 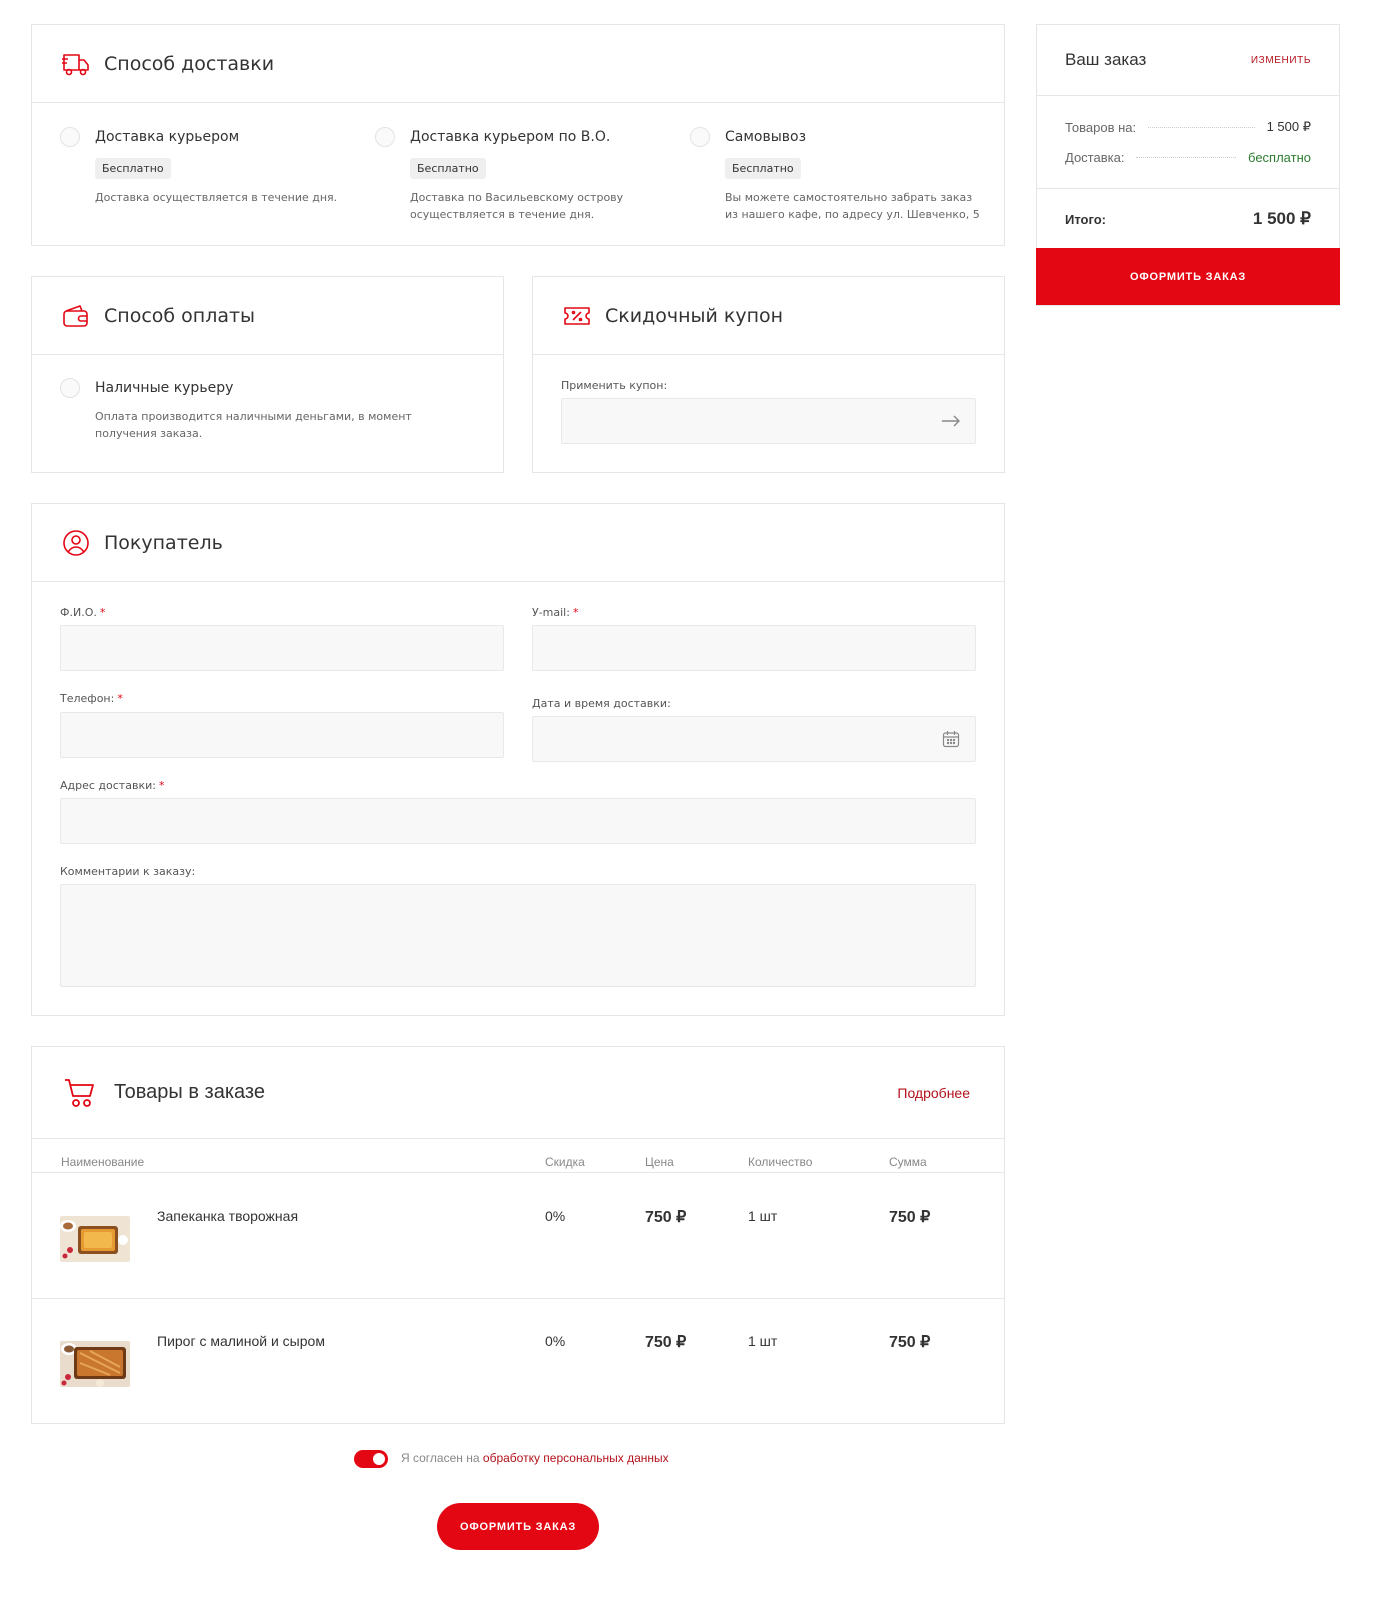 What do you see at coordinates (1201, 127) in the screenshot?
I see `summary-goods-dots` at bounding box center [1201, 127].